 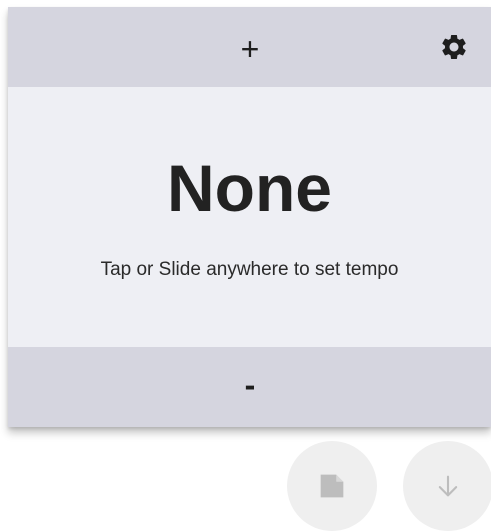 What do you see at coordinates (249, 188) in the screenshot?
I see `tempo-value: None` at bounding box center [249, 188].